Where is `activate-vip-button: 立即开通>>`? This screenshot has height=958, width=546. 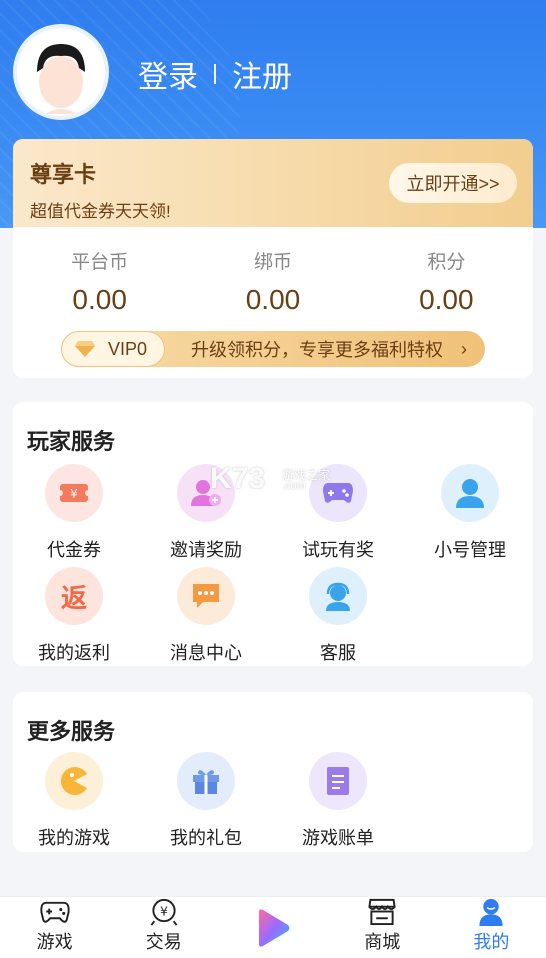
activate-vip-button: 立即开通>> is located at coordinates (453, 183).